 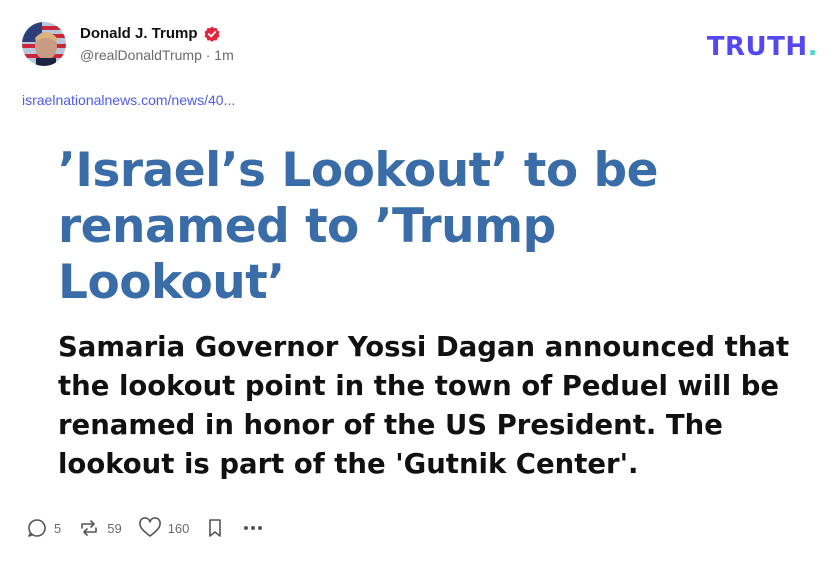 I want to click on more-options-button, so click(x=253, y=528).